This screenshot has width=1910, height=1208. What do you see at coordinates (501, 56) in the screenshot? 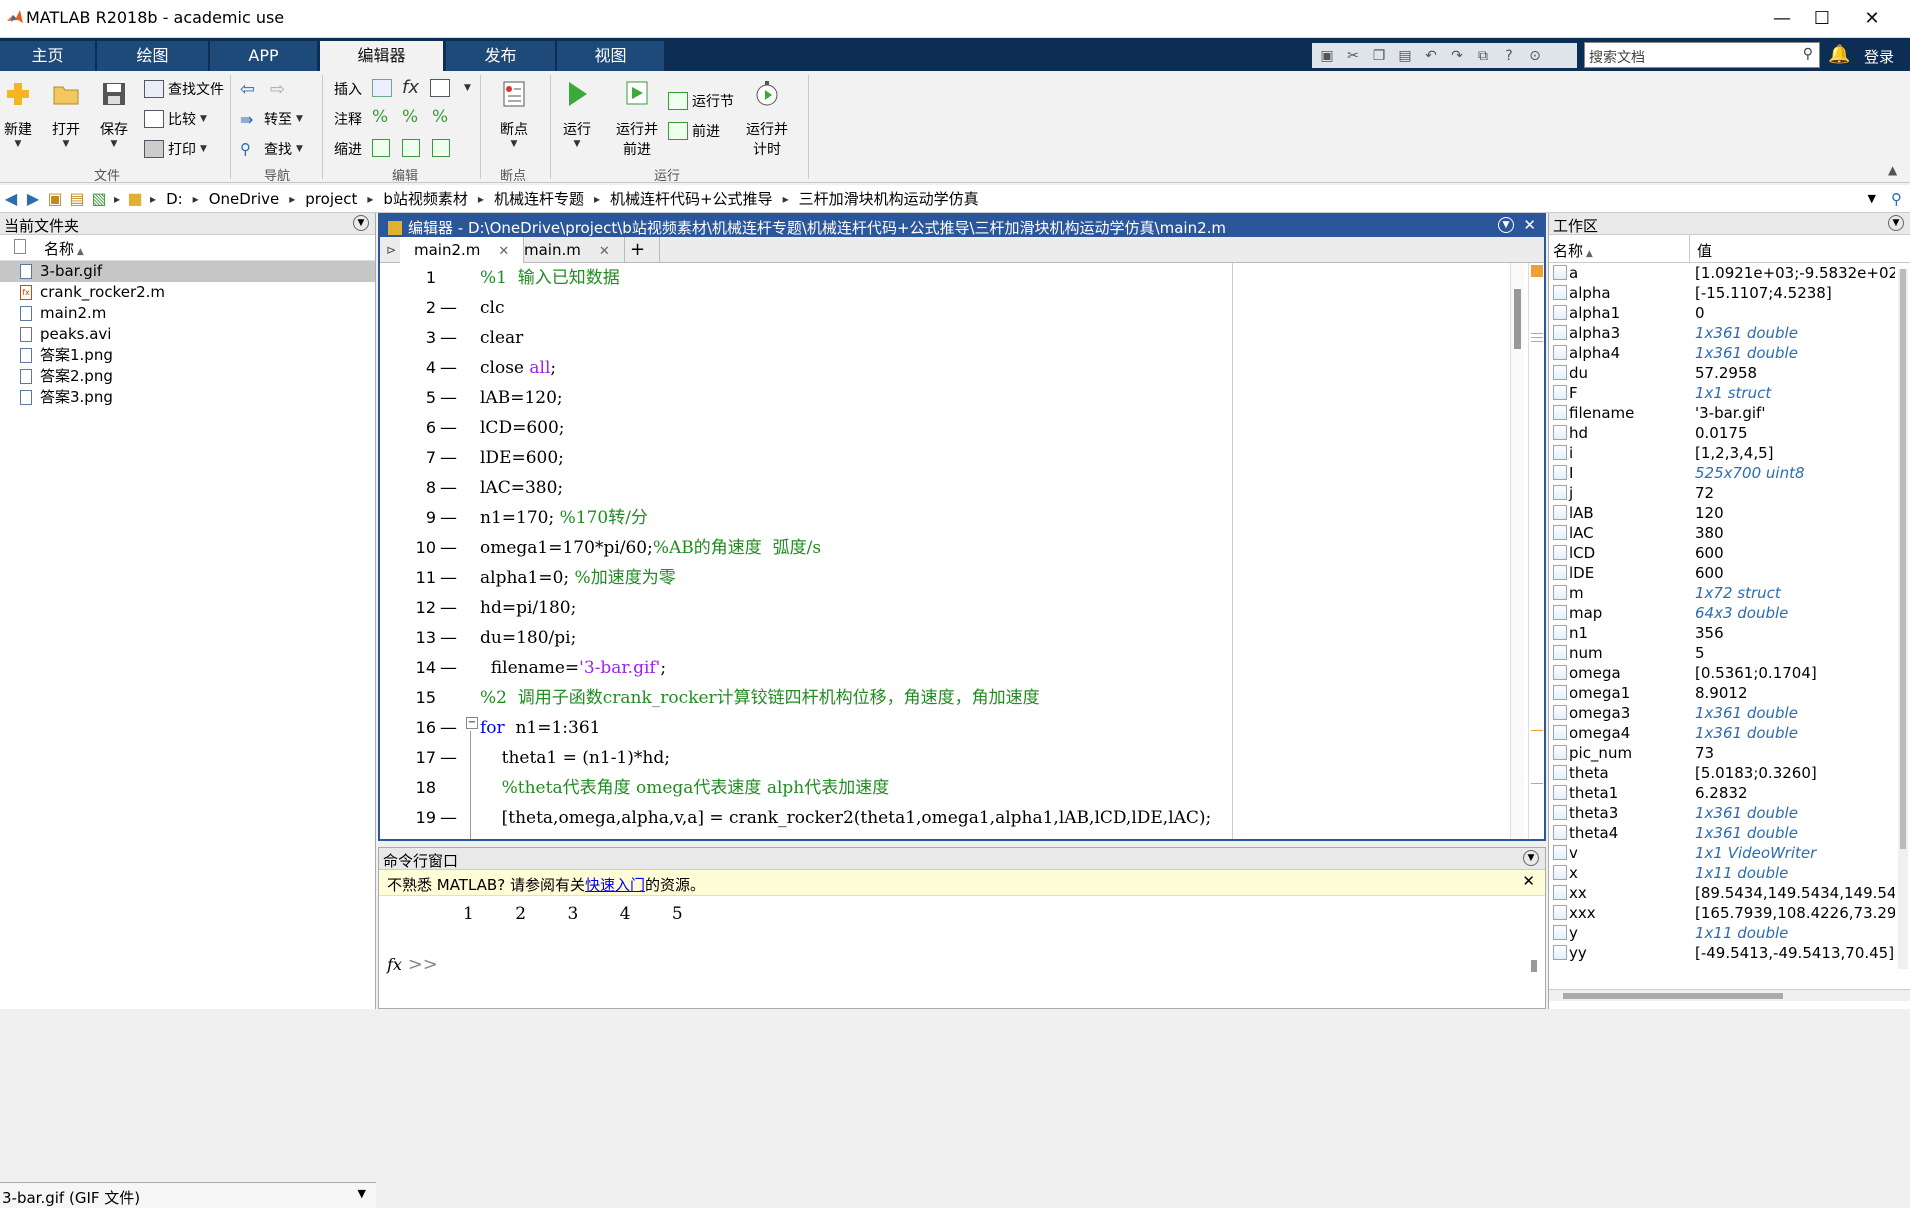
I see `tab-publish: 发布` at bounding box center [501, 56].